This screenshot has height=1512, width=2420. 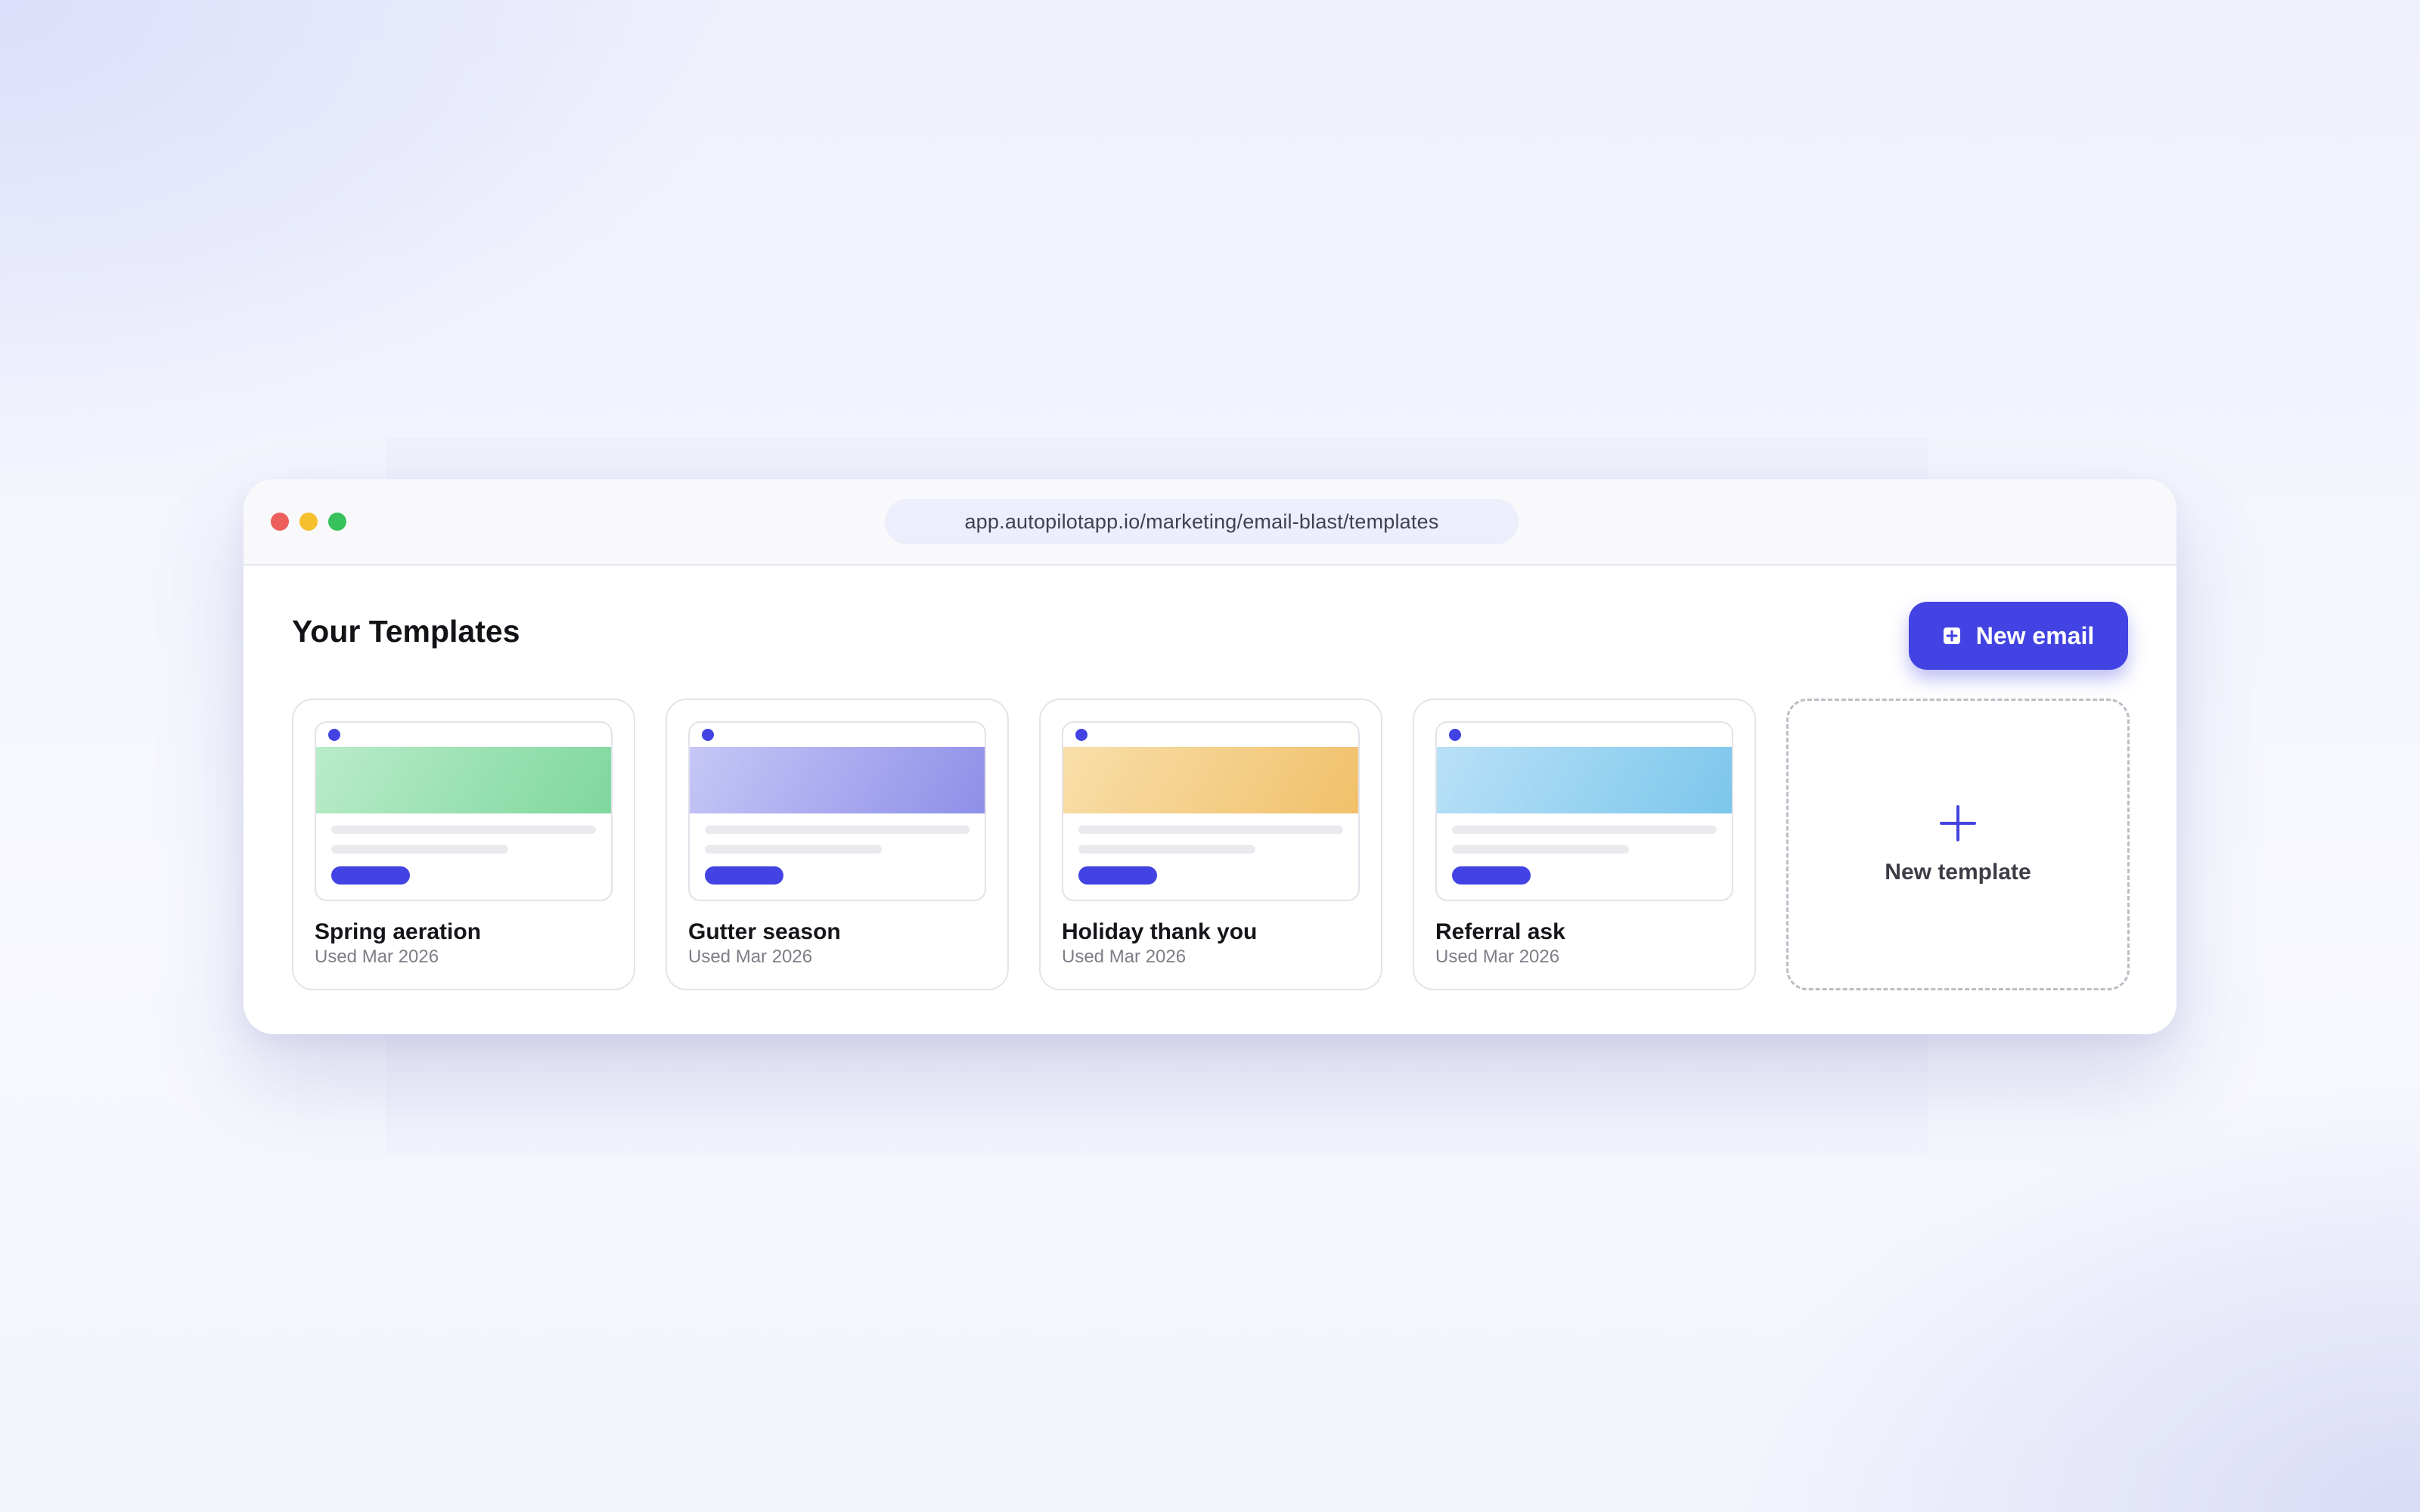 What do you see at coordinates (398, 931) in the screenshot?
I see `template-name: Spring aeration` at bounding box center [398, 931].